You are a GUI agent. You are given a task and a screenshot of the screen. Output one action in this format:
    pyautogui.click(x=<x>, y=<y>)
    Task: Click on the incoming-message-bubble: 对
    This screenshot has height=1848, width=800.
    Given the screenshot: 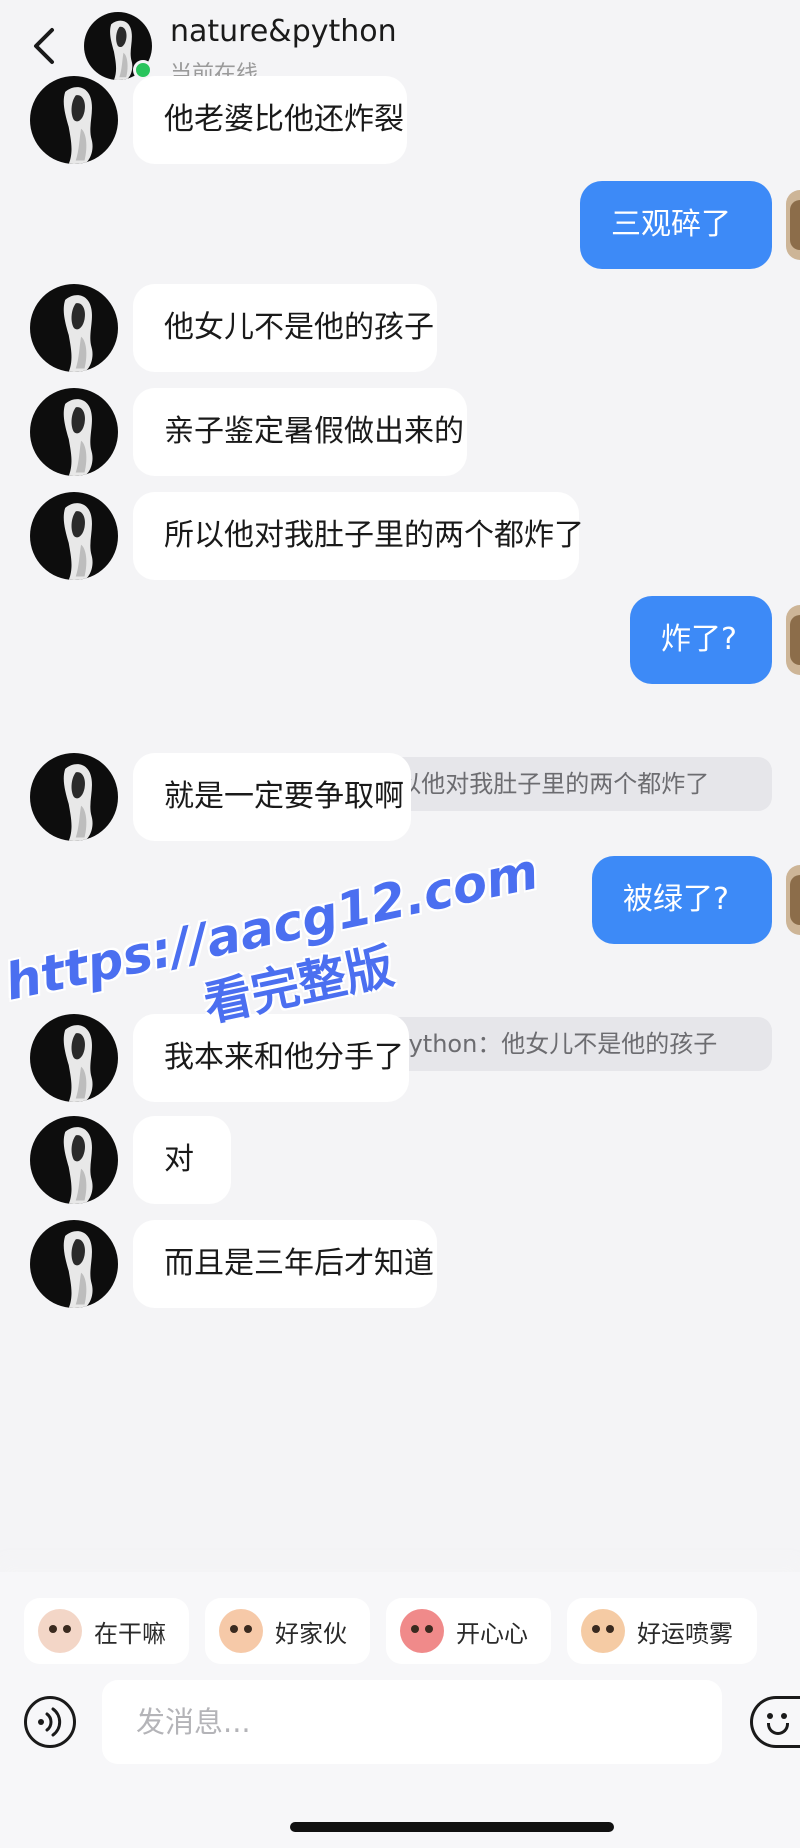 What is the action you would take?
    pyautogui.click(x=182, y=1160)
    